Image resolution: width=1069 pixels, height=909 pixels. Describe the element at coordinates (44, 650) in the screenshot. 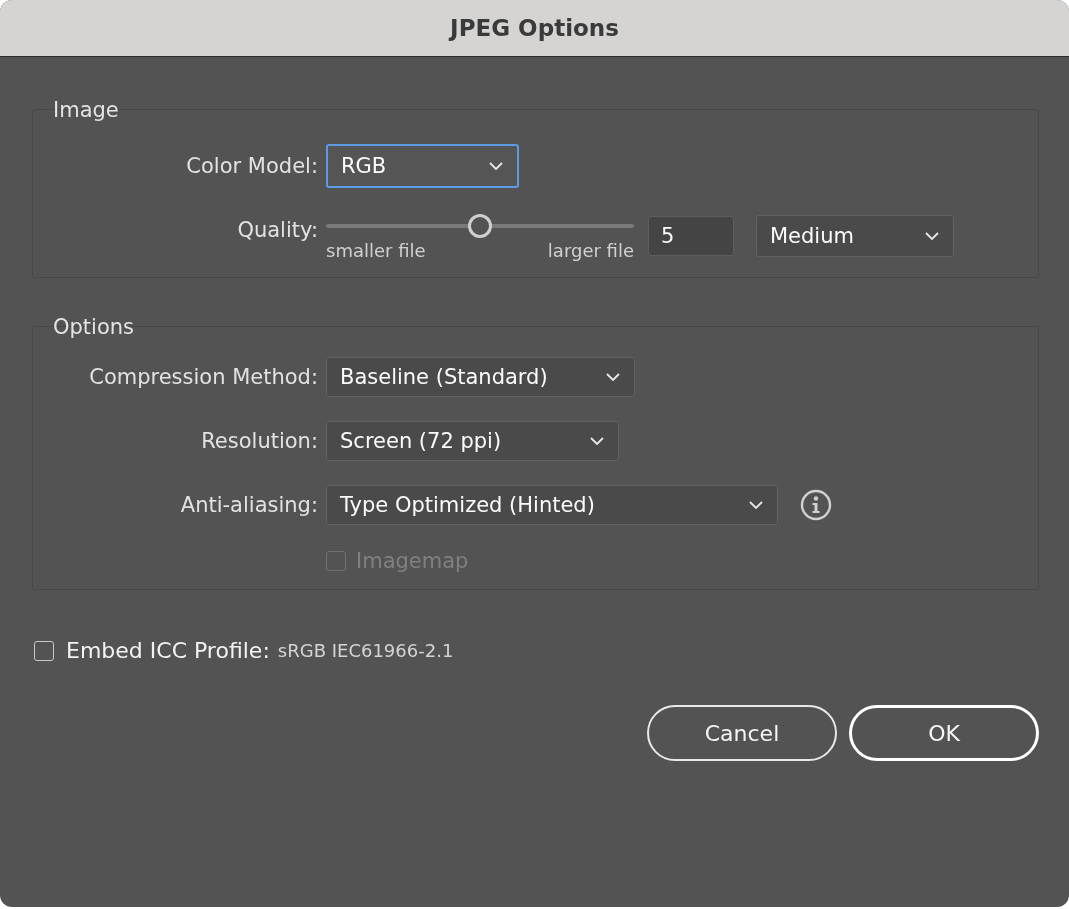

I see `checkbox` at that location.